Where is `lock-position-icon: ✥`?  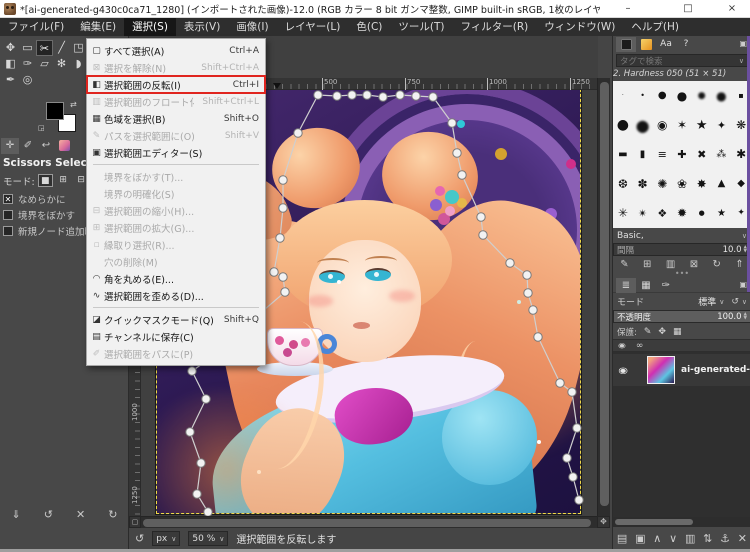 lock-position-icon: ✥ is located at coordinates (662, 332).